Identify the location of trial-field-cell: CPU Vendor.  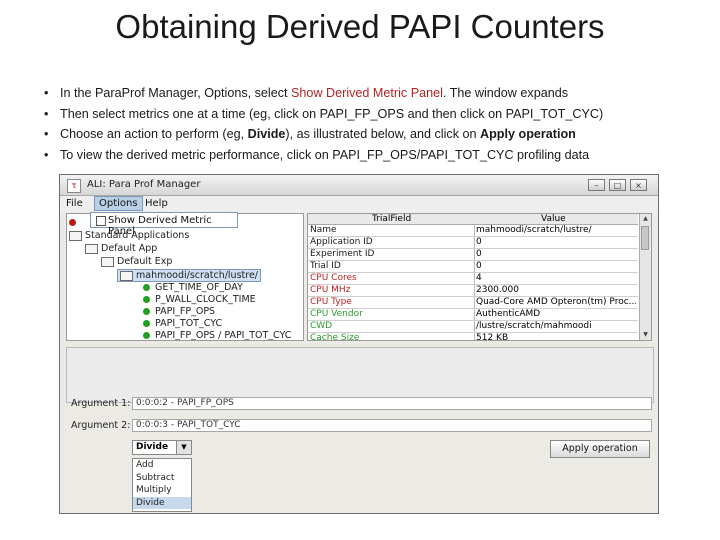
(336, 314).